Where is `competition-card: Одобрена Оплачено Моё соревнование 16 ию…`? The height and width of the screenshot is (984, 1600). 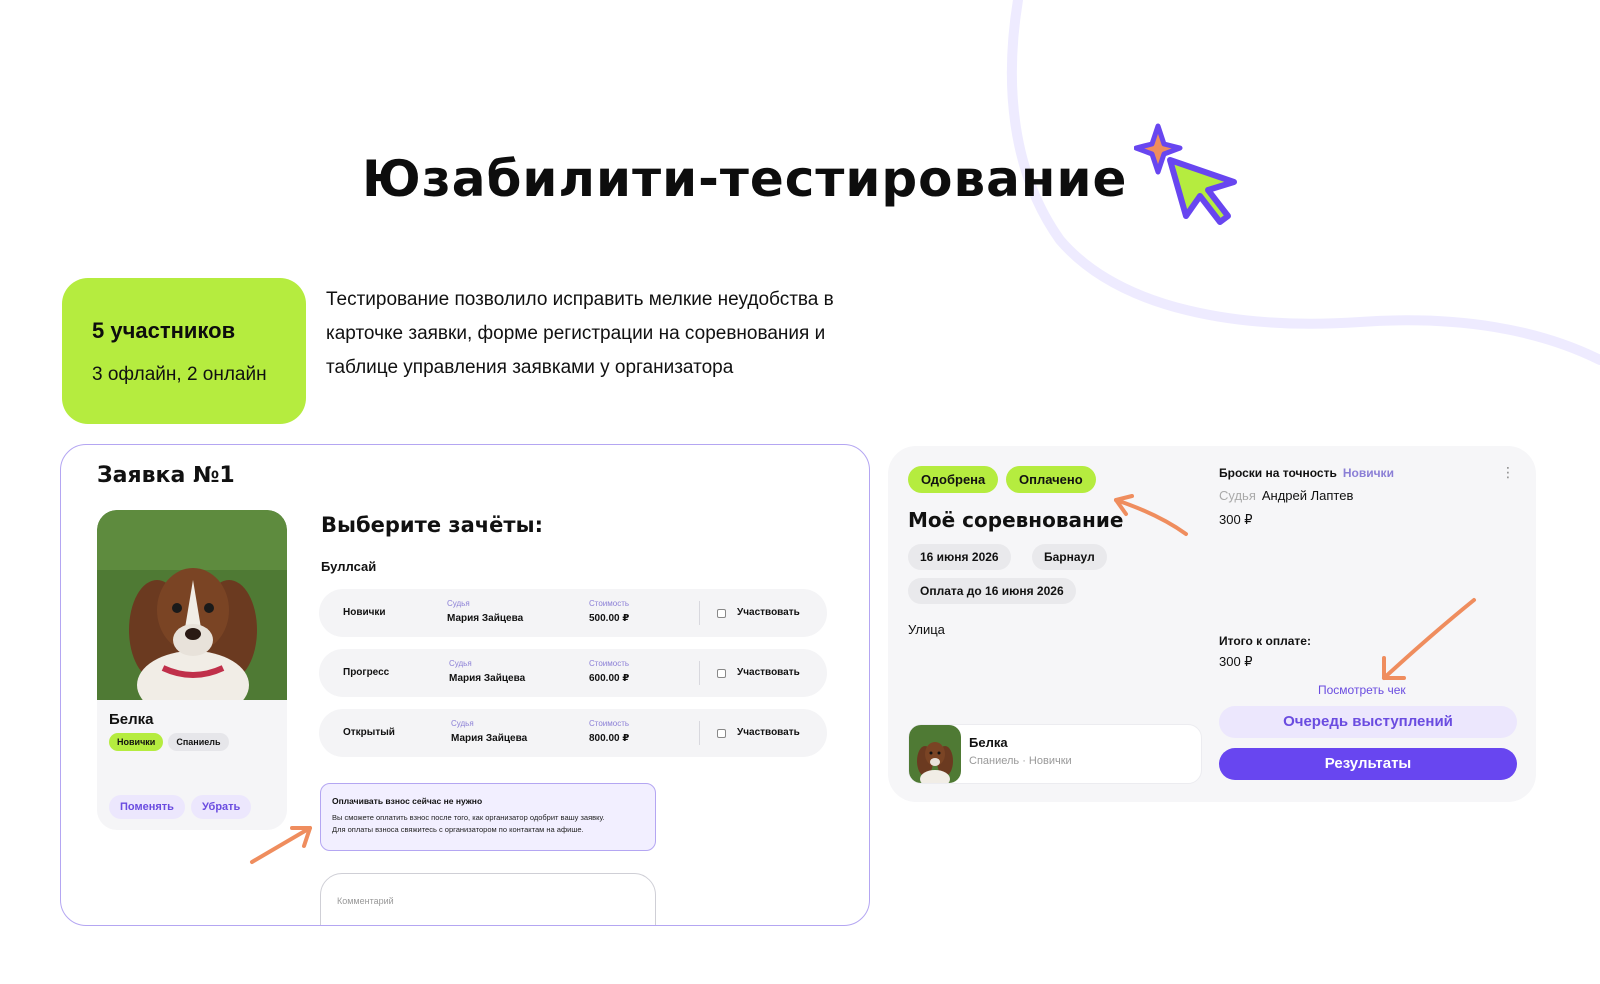
competition-card: Одобрена Оплачено Моё соревнование 16 ию… is located at coordinates (1212, 624).